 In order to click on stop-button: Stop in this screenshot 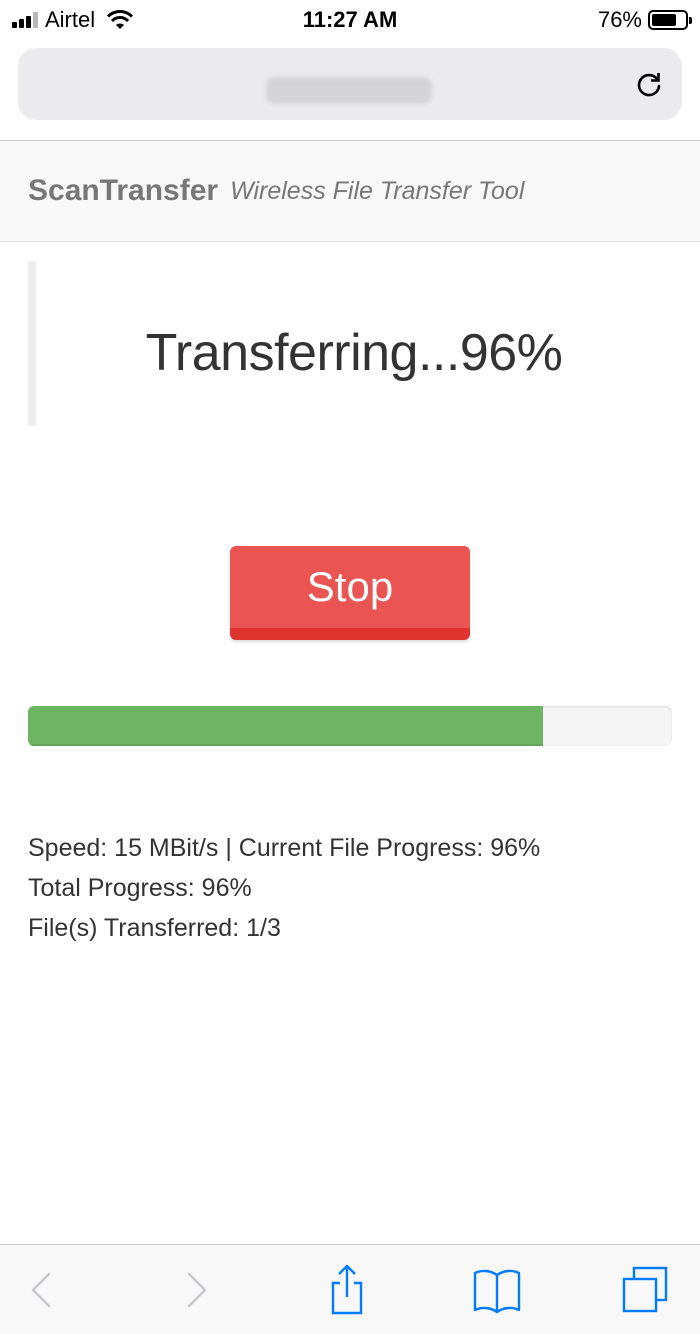, I will do `click(350, 593)`.